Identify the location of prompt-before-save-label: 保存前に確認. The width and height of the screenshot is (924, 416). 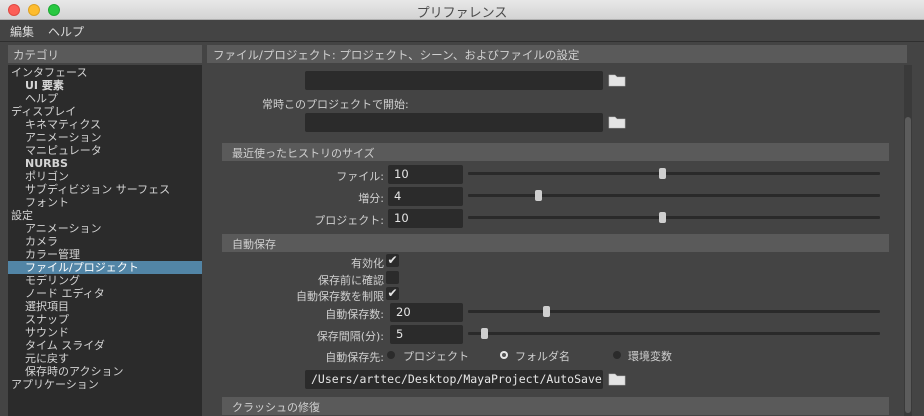
(351, 280).